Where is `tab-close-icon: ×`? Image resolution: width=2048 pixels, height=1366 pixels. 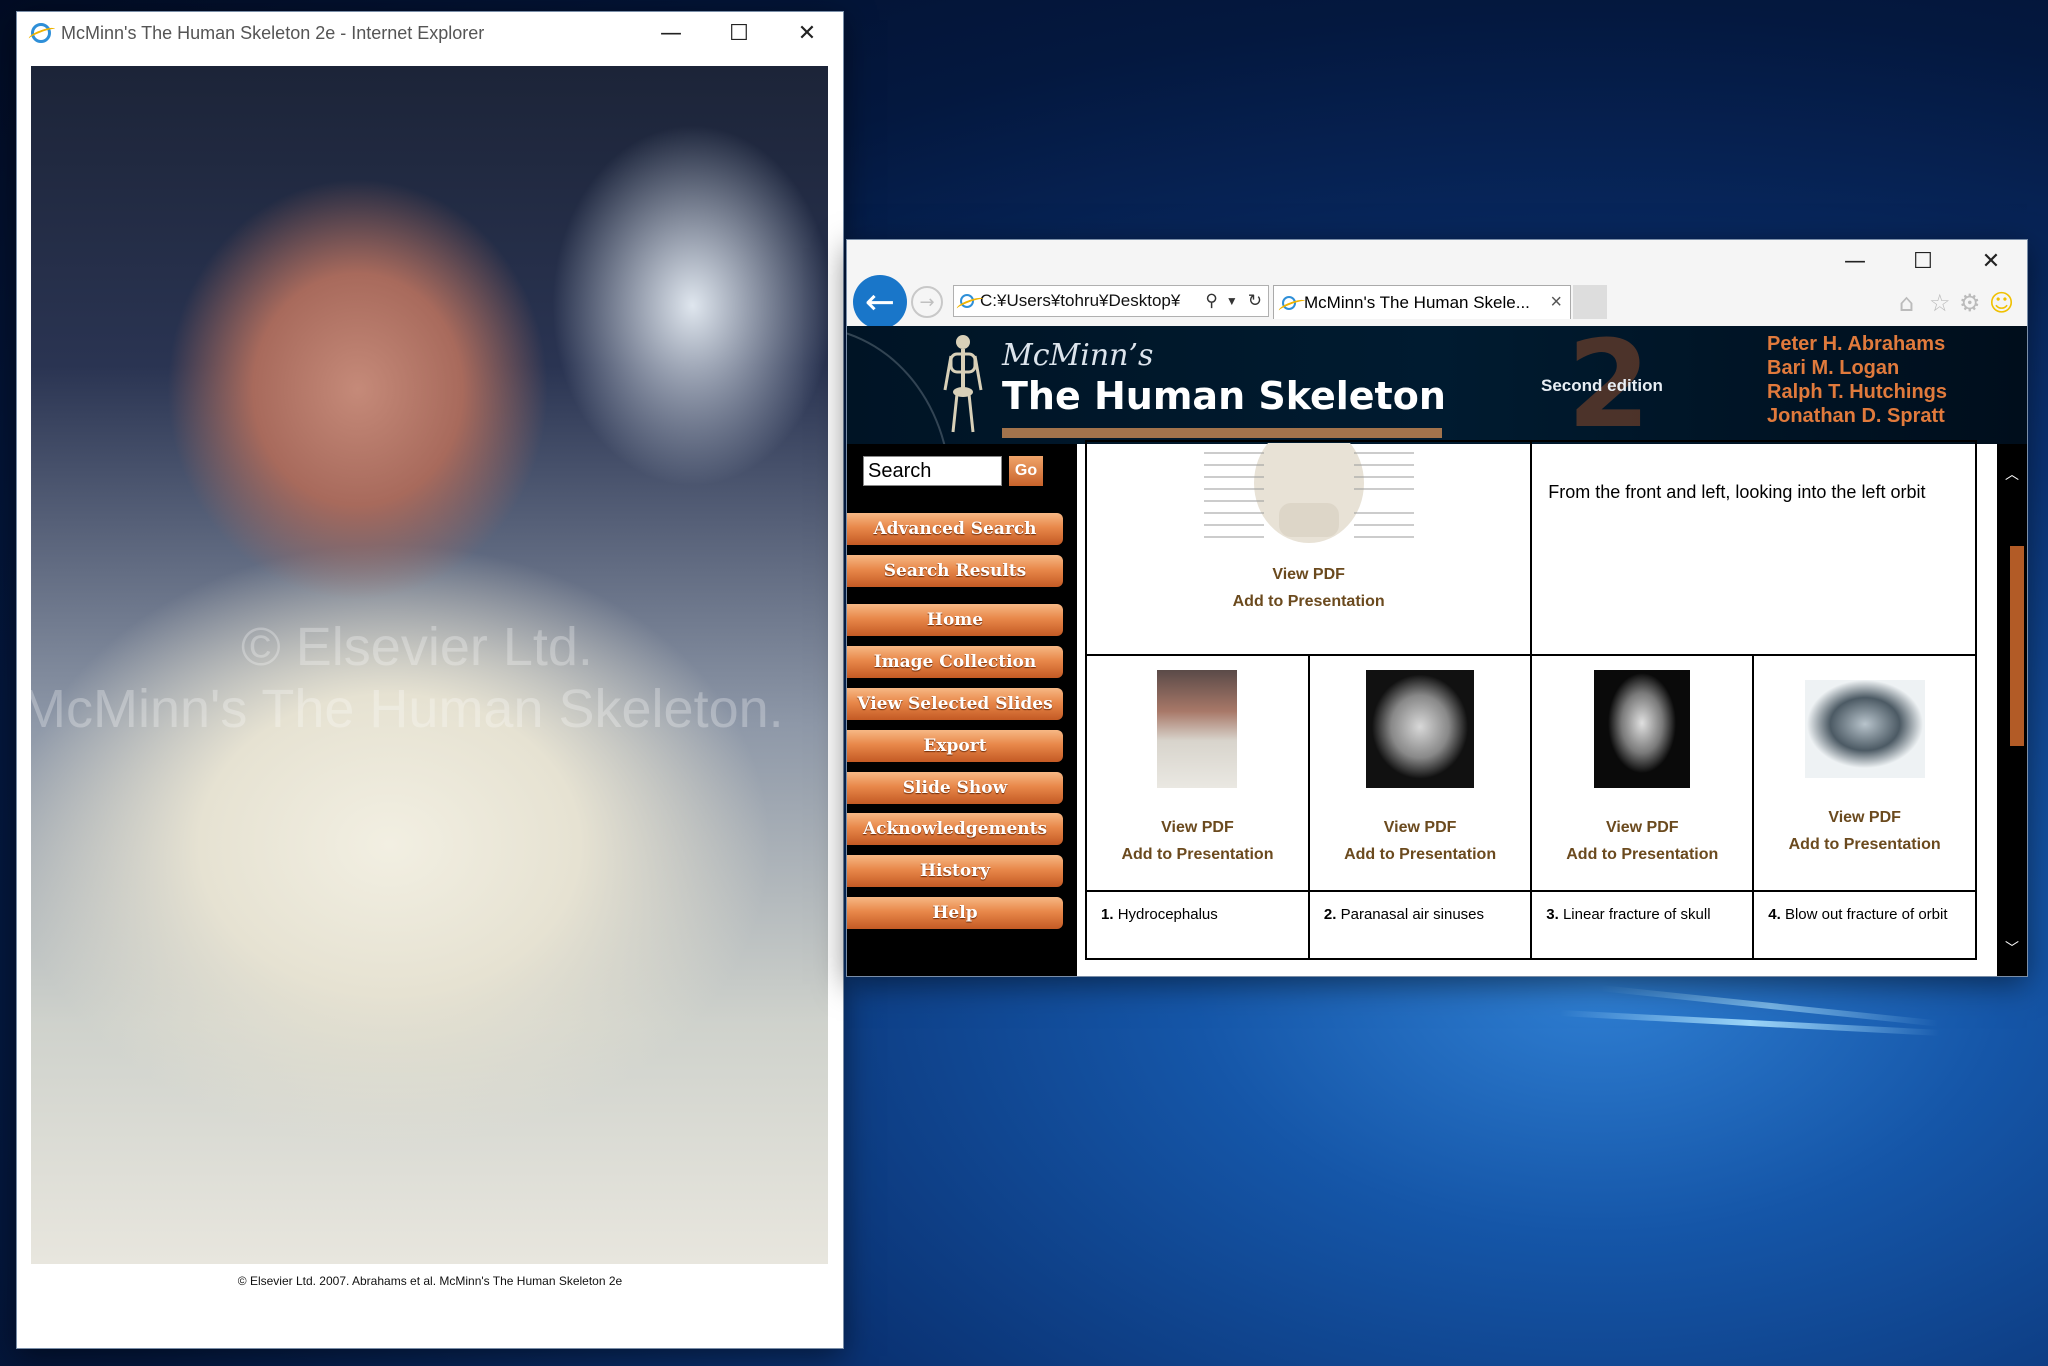
tab-close-icon: × is located at coordinates (1556, 302).